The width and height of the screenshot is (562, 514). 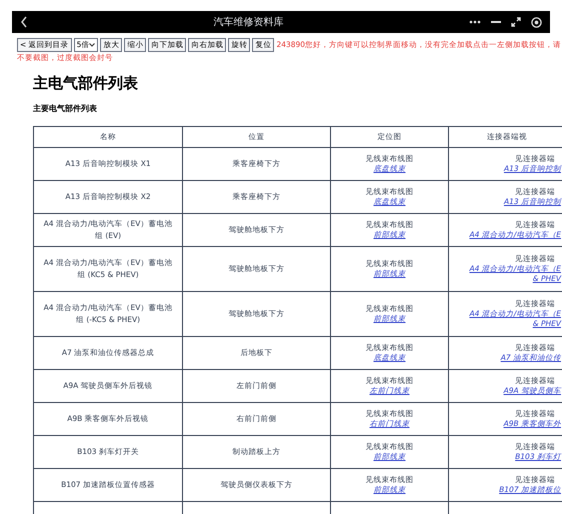 What do you see at coordinates (24, 22) in the screenshot?
I see `back-icon` at bounding box center [24, 22].